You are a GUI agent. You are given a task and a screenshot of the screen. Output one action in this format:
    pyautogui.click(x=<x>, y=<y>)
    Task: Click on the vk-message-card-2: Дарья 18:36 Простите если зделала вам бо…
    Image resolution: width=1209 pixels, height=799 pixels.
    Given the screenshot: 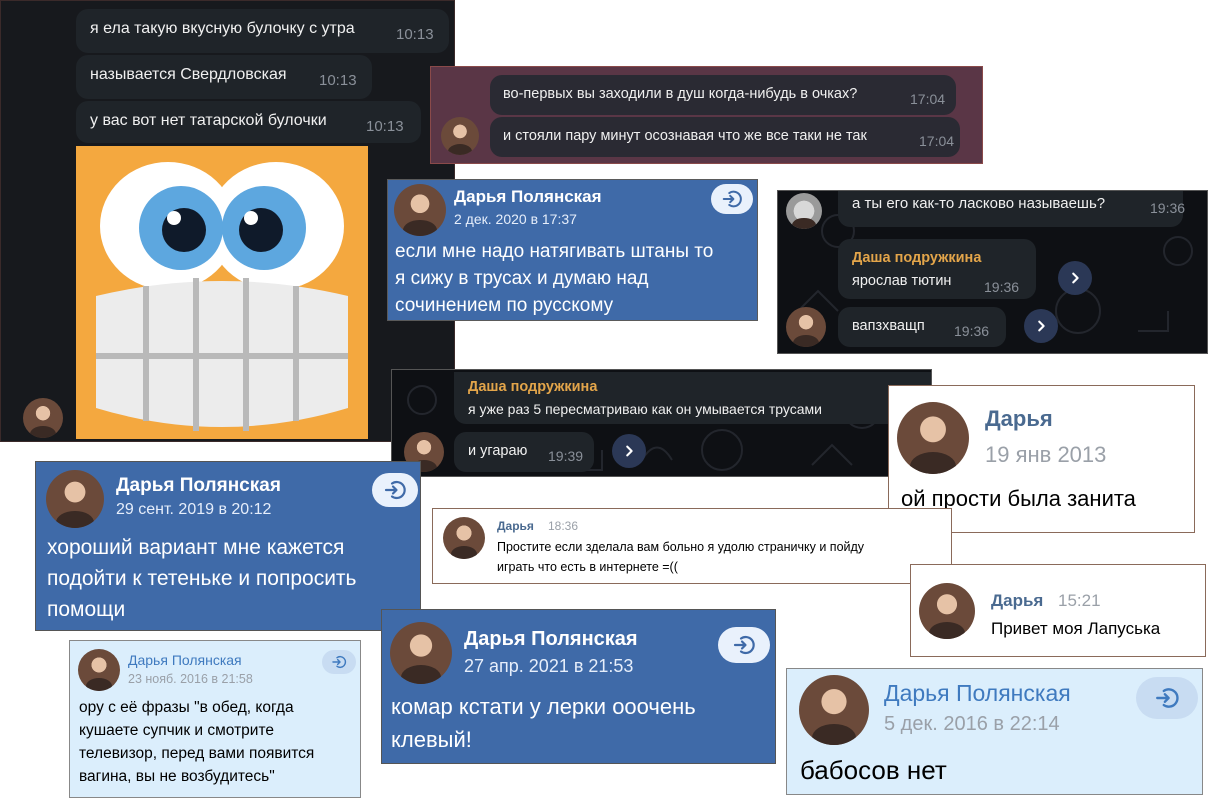 What is the action you would take?
    pyautogui.click(x=692, y=546)
    